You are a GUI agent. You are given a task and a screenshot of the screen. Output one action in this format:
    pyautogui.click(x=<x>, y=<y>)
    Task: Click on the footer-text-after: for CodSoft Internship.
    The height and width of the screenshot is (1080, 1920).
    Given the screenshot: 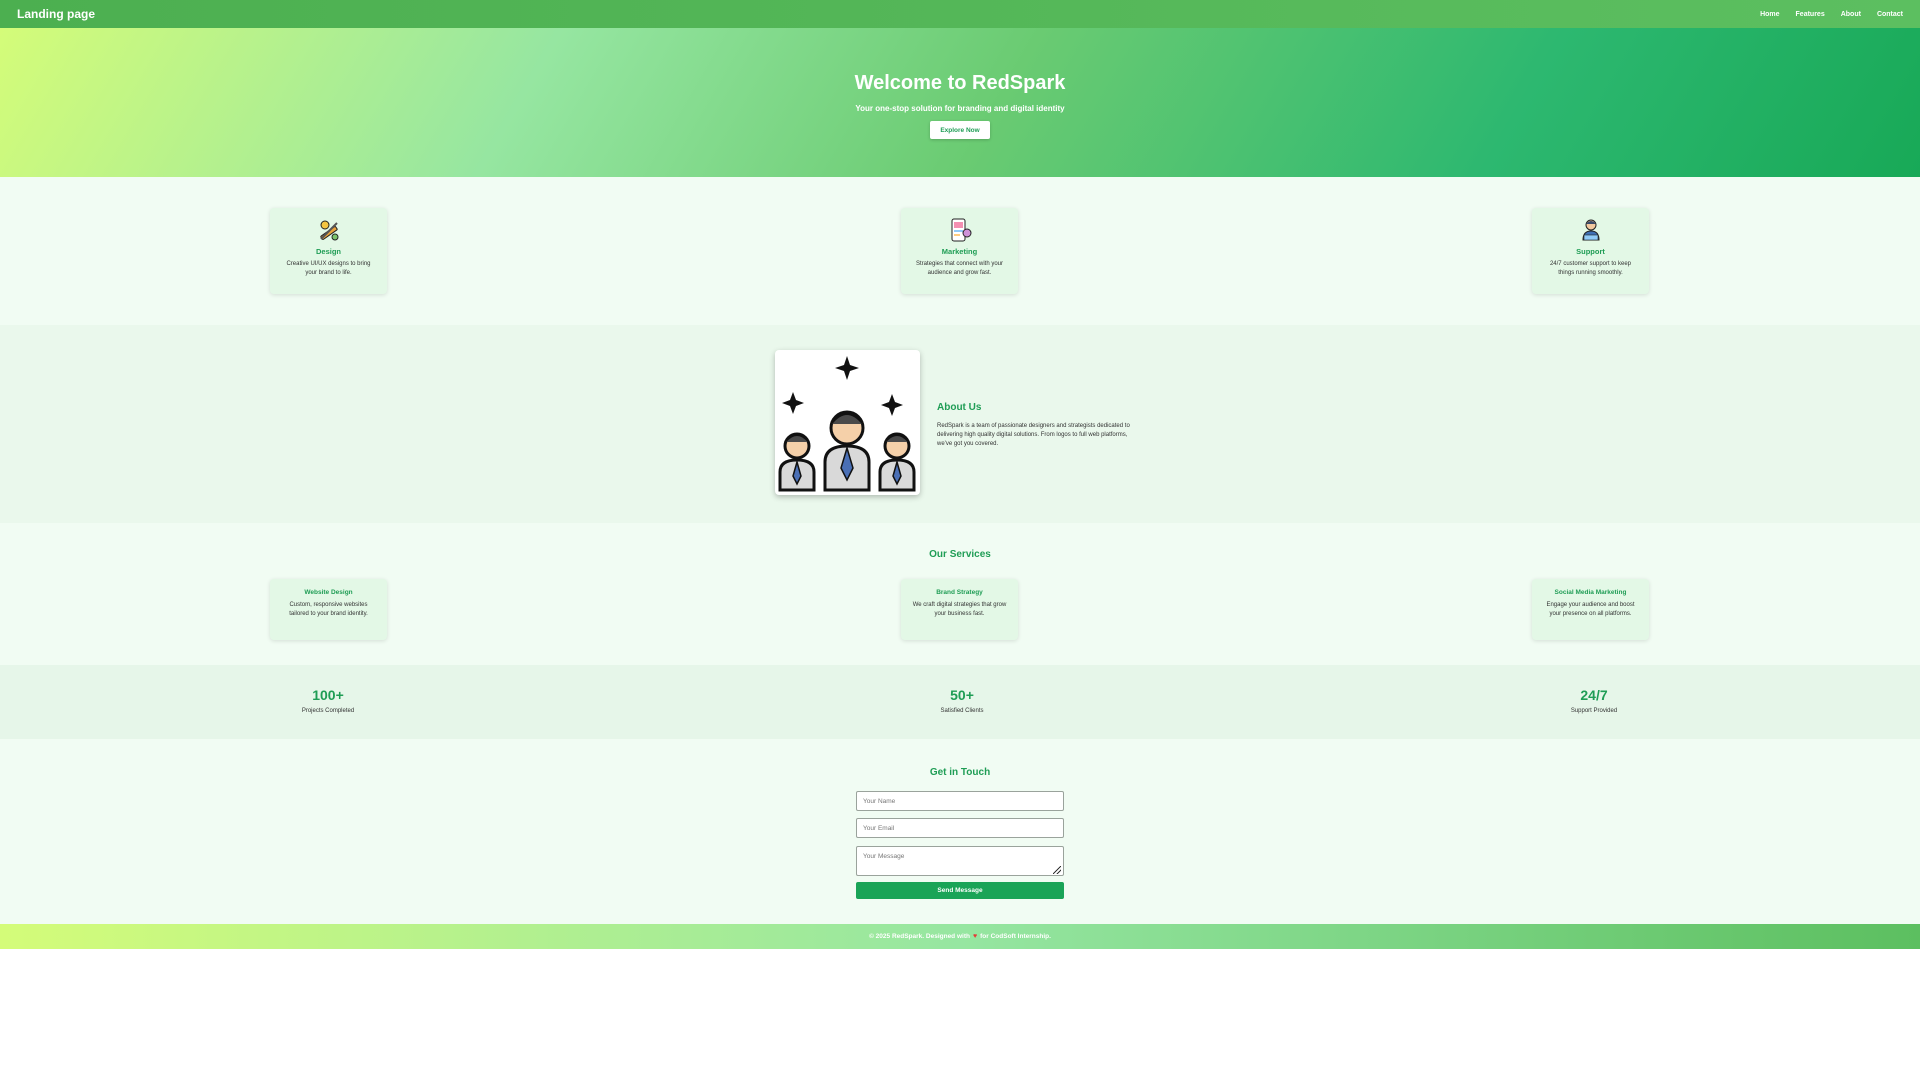 What is the action you would take?
    pyautogui.click(x=1015, y=936)
    